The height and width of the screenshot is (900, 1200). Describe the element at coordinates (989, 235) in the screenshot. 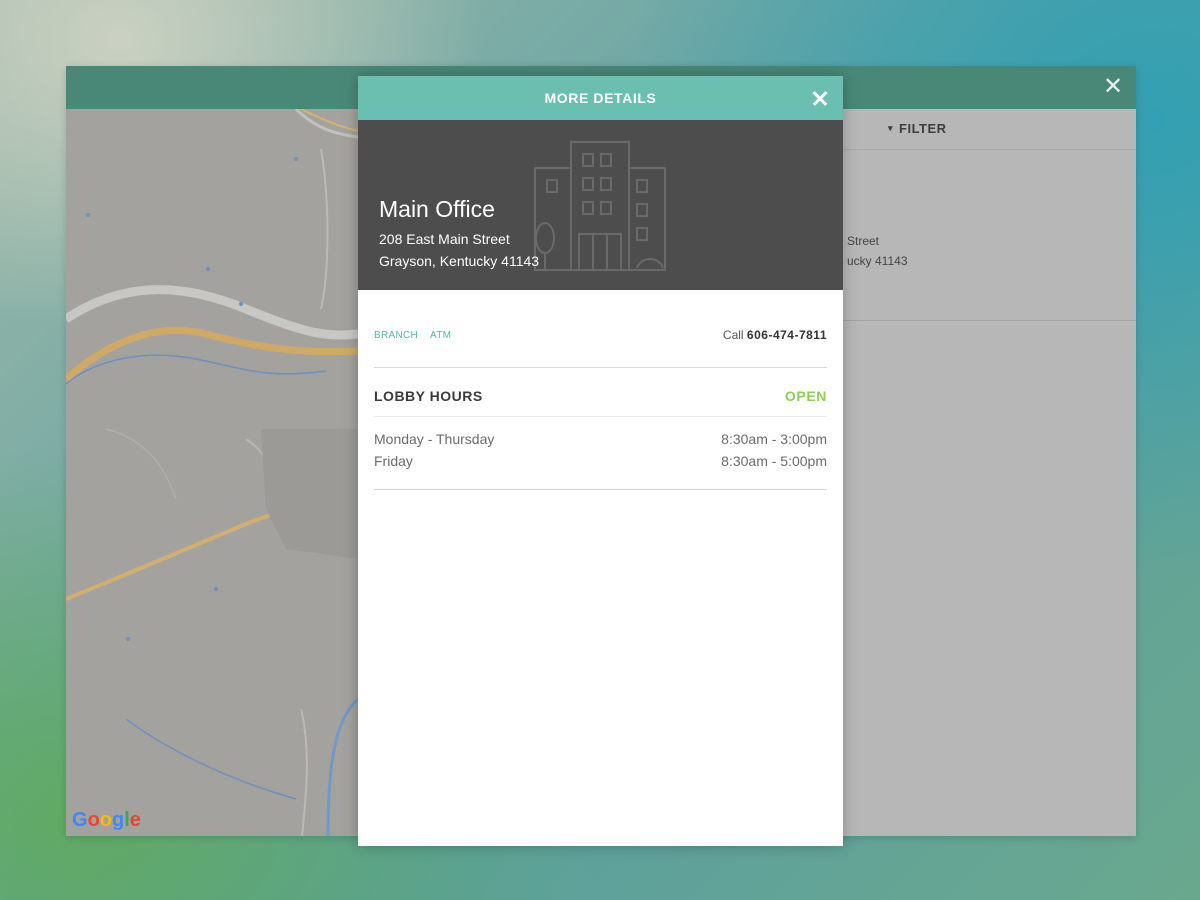

I see `location-list-item: Street ucky 41143` at that location.